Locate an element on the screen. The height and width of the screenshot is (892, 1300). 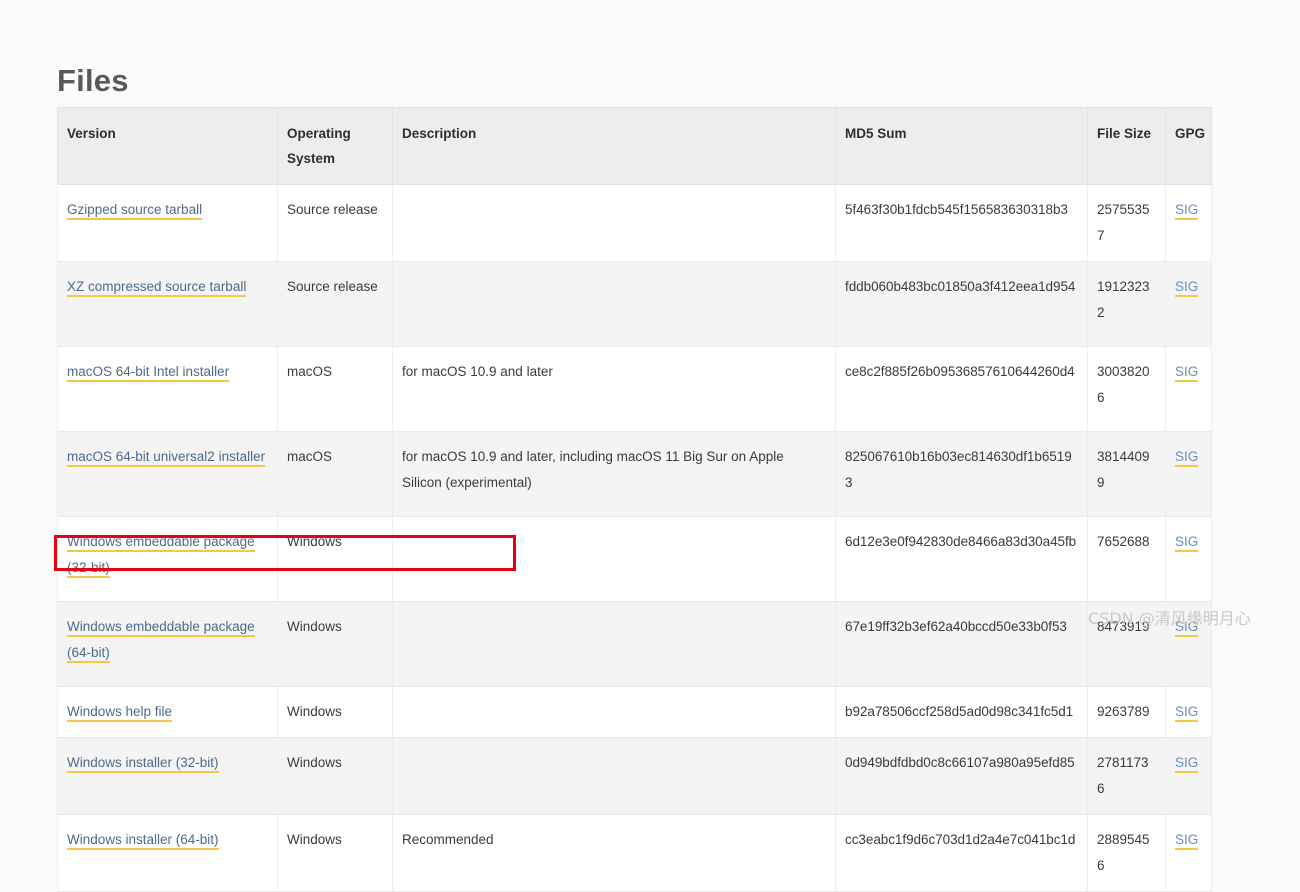
cell-md5-sum: ce8c2f885f26b09536857610644260d4 is located at coordinates (961, 389).